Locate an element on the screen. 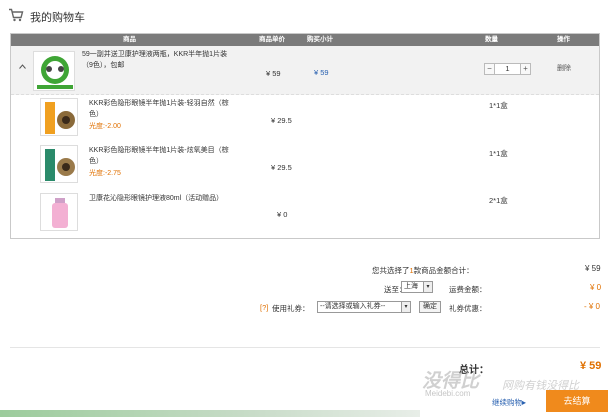  table-header: 商品 商品单价 购买小计 数量 操作 is located at coordinates (305, 40).